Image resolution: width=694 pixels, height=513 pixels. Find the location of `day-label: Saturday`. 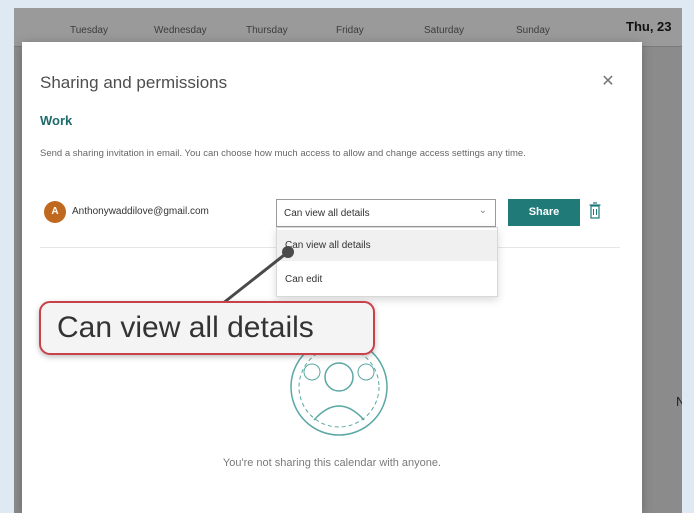

day-label: Saturday is located at coordinates (444, 30).